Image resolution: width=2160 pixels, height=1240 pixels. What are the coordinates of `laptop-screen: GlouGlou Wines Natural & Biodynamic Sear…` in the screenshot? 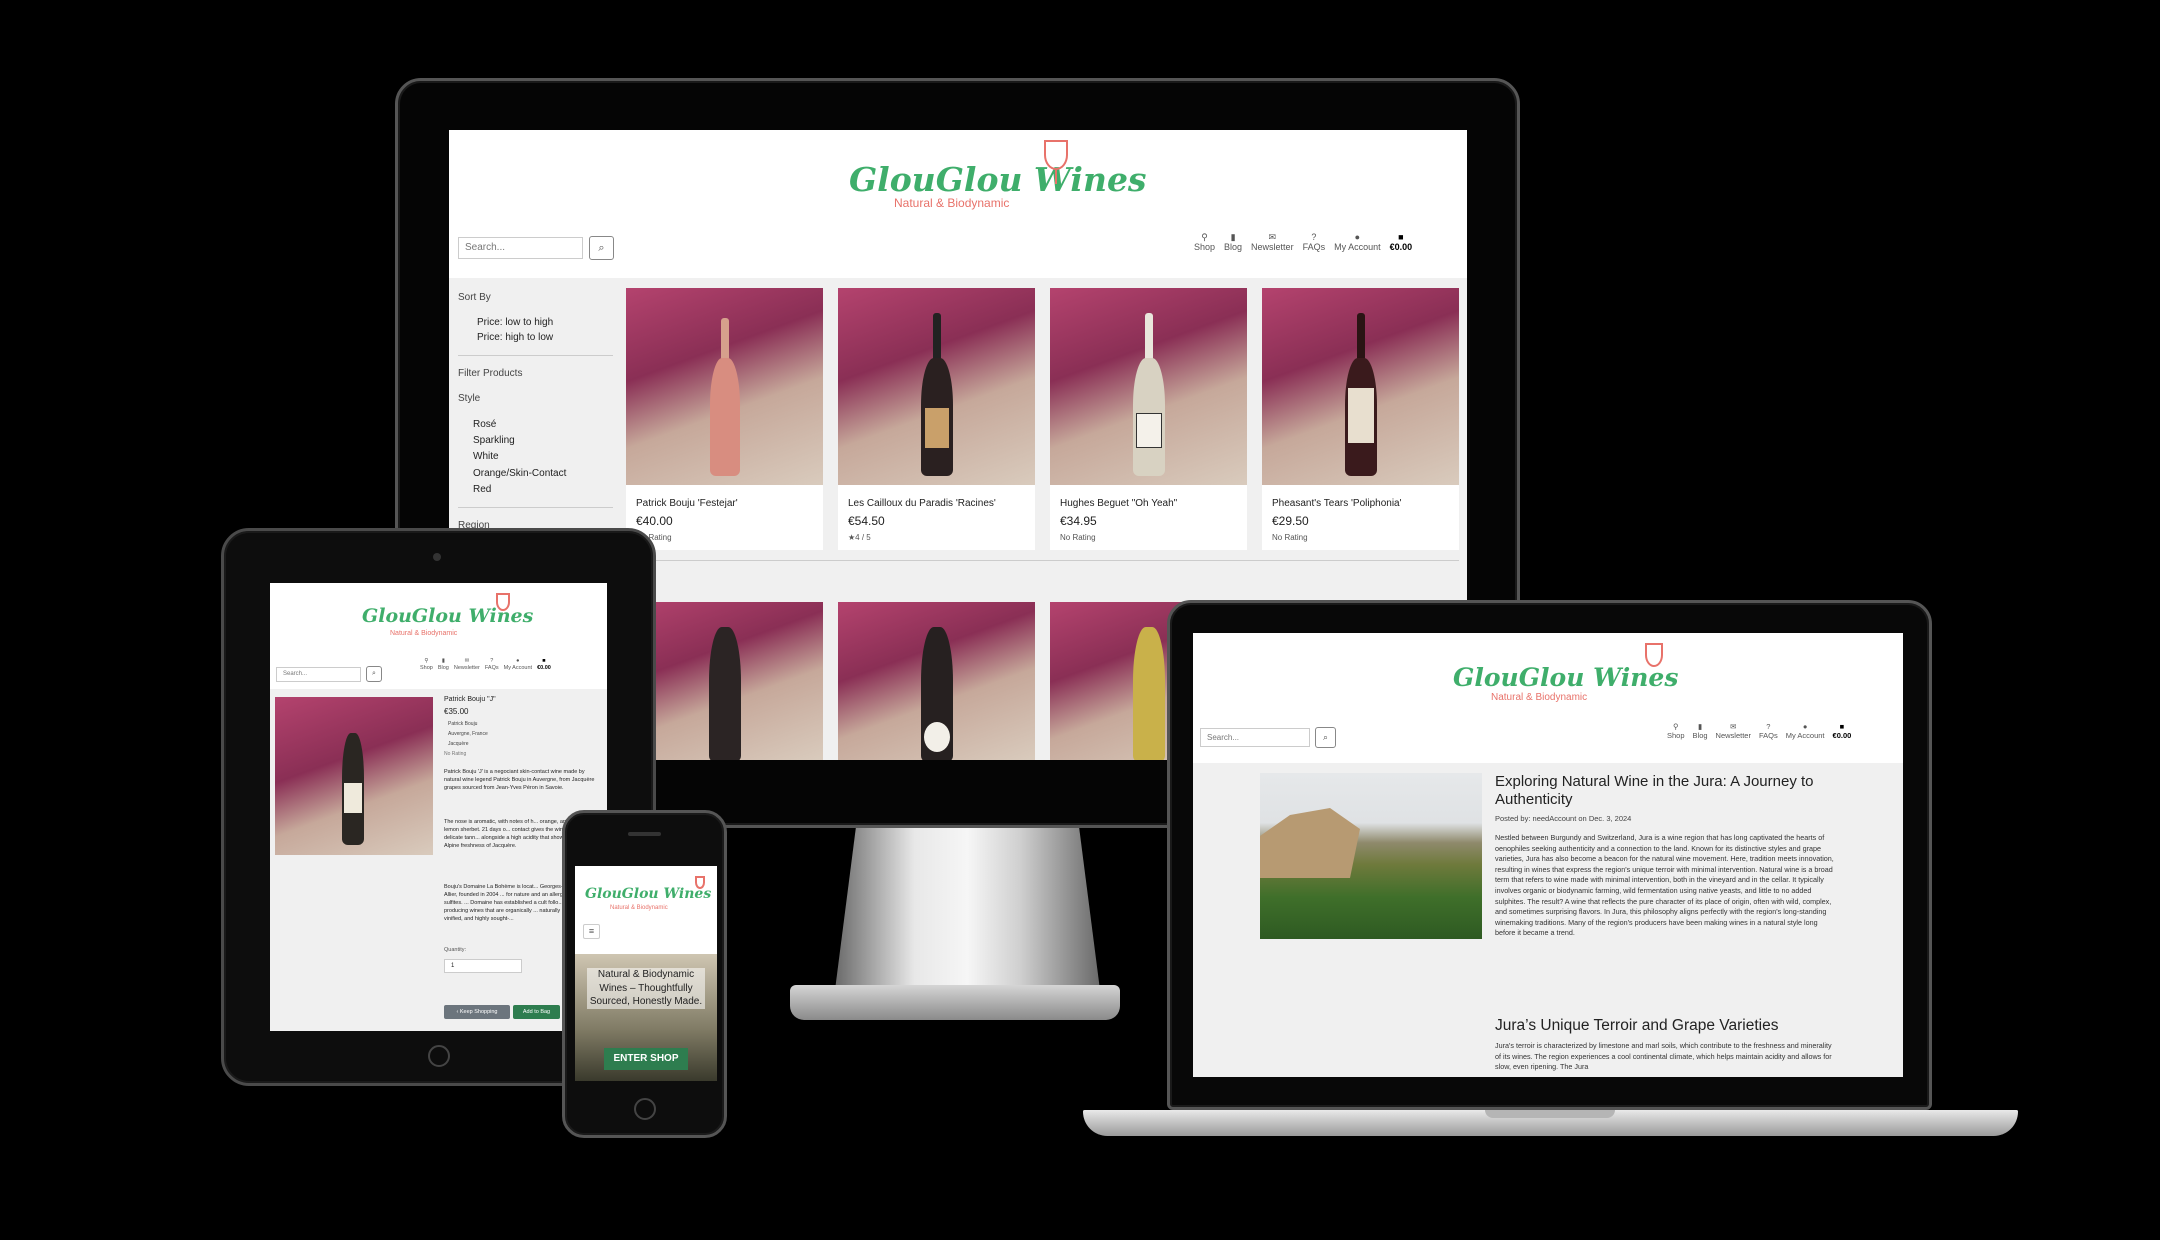 It's located at (1548, 855).